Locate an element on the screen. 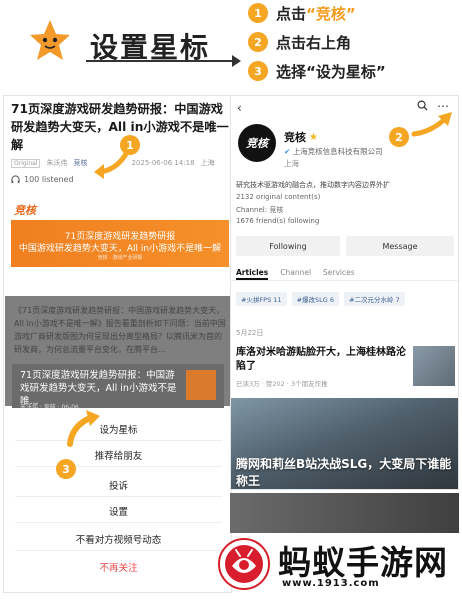  post-date: 5月22日 is located at coordinates (250, 333).